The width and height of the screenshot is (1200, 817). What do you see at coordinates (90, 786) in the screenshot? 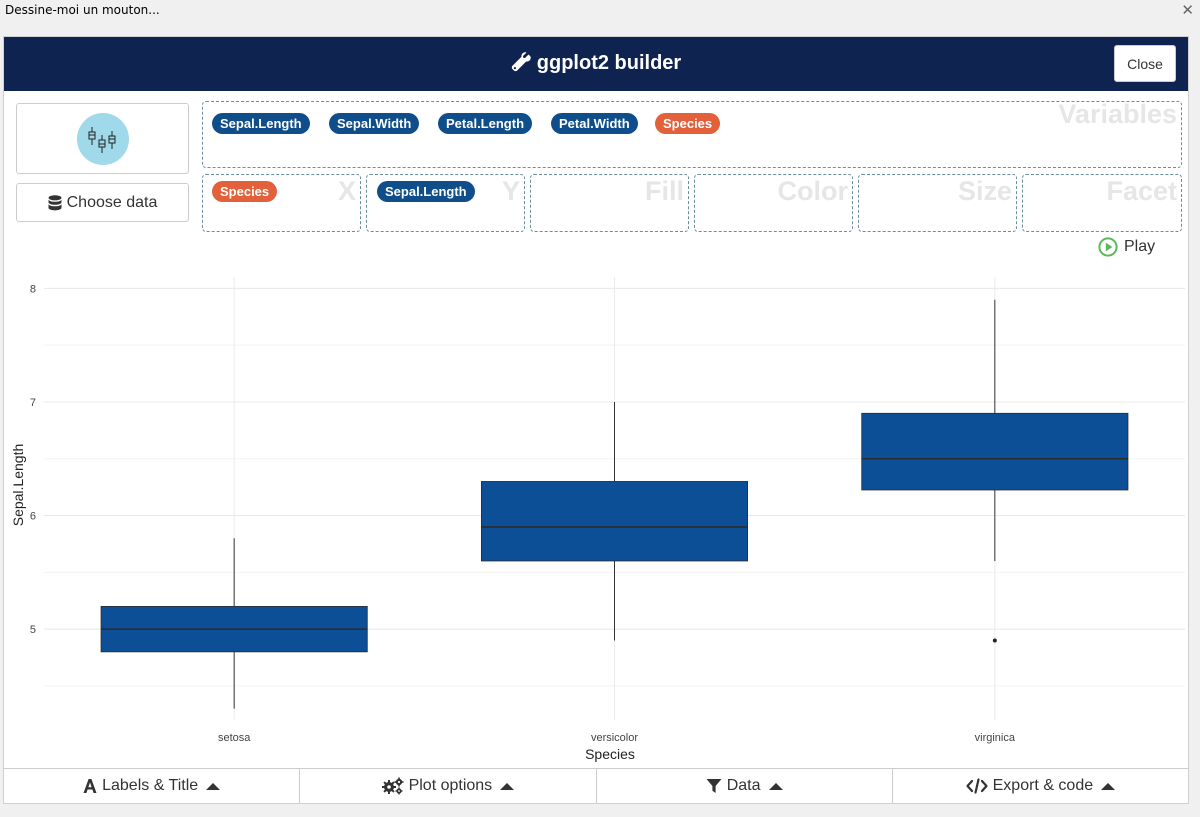
I see `font-icon` at bounding box center [90, 786].